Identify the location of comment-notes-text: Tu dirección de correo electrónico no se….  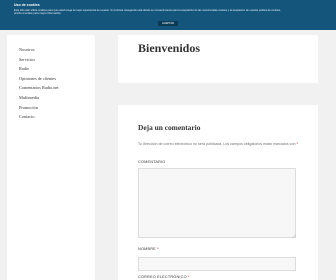
(217, 144).